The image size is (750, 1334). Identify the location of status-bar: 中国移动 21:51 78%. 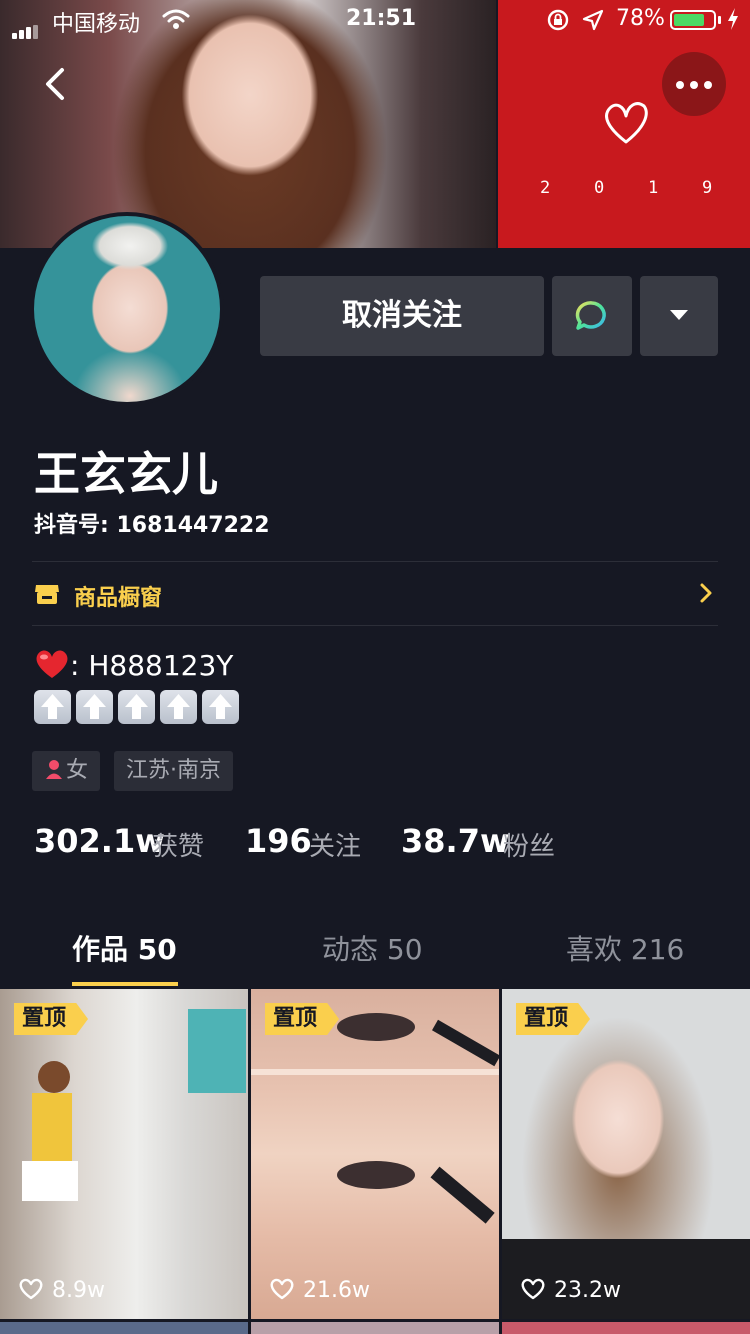
(375, 20).